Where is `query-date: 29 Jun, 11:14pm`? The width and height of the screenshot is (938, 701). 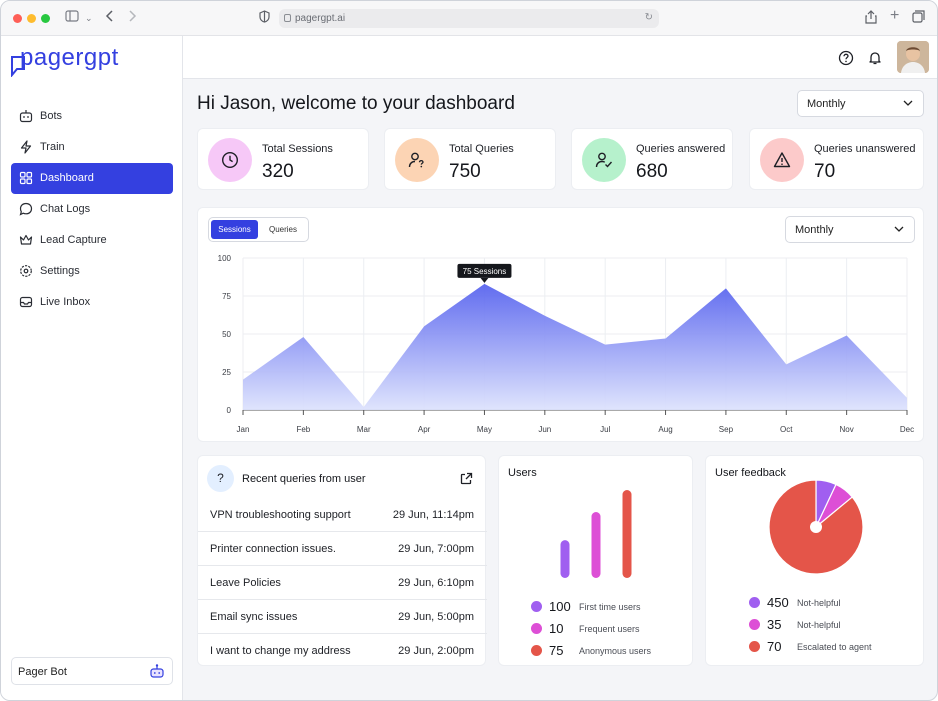
query-date: 29 Jun, 11:14pm is located at coordinates (433, 515).